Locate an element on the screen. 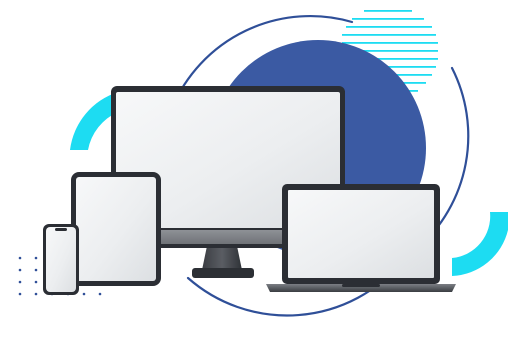 This screenshot has height=338, width=508. tablet-screen is located at coordinates (116, 229).